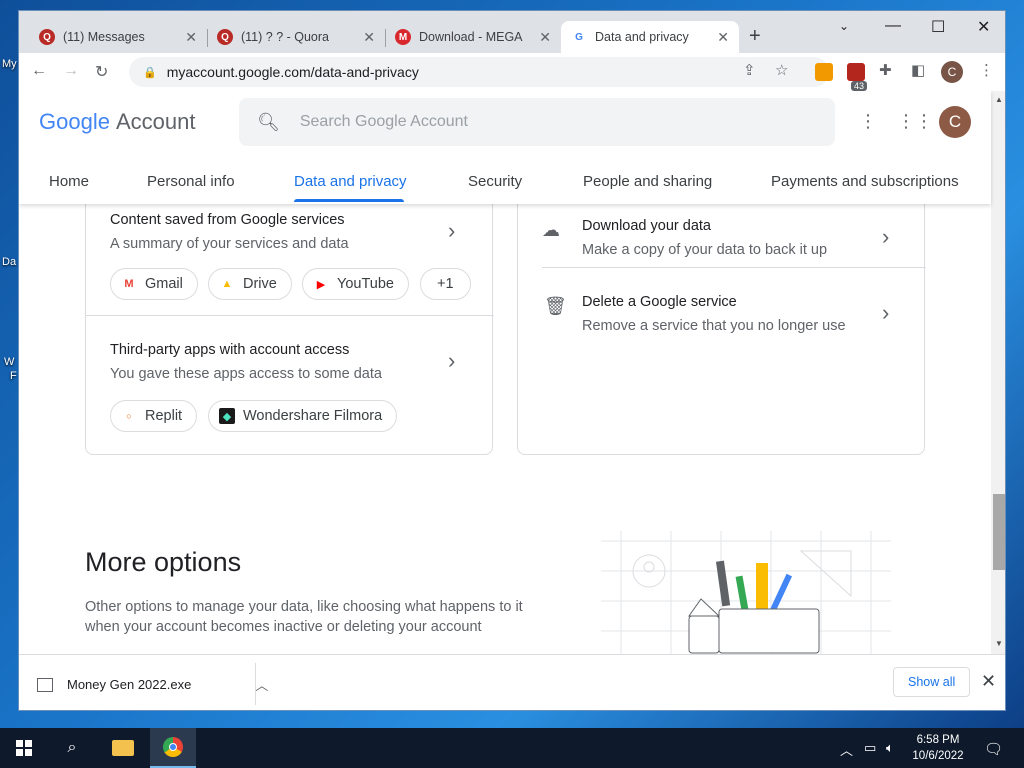 This screenshot has width=1024, height=768. I want to click on account-search: 🔍︎, so click(537, 122).